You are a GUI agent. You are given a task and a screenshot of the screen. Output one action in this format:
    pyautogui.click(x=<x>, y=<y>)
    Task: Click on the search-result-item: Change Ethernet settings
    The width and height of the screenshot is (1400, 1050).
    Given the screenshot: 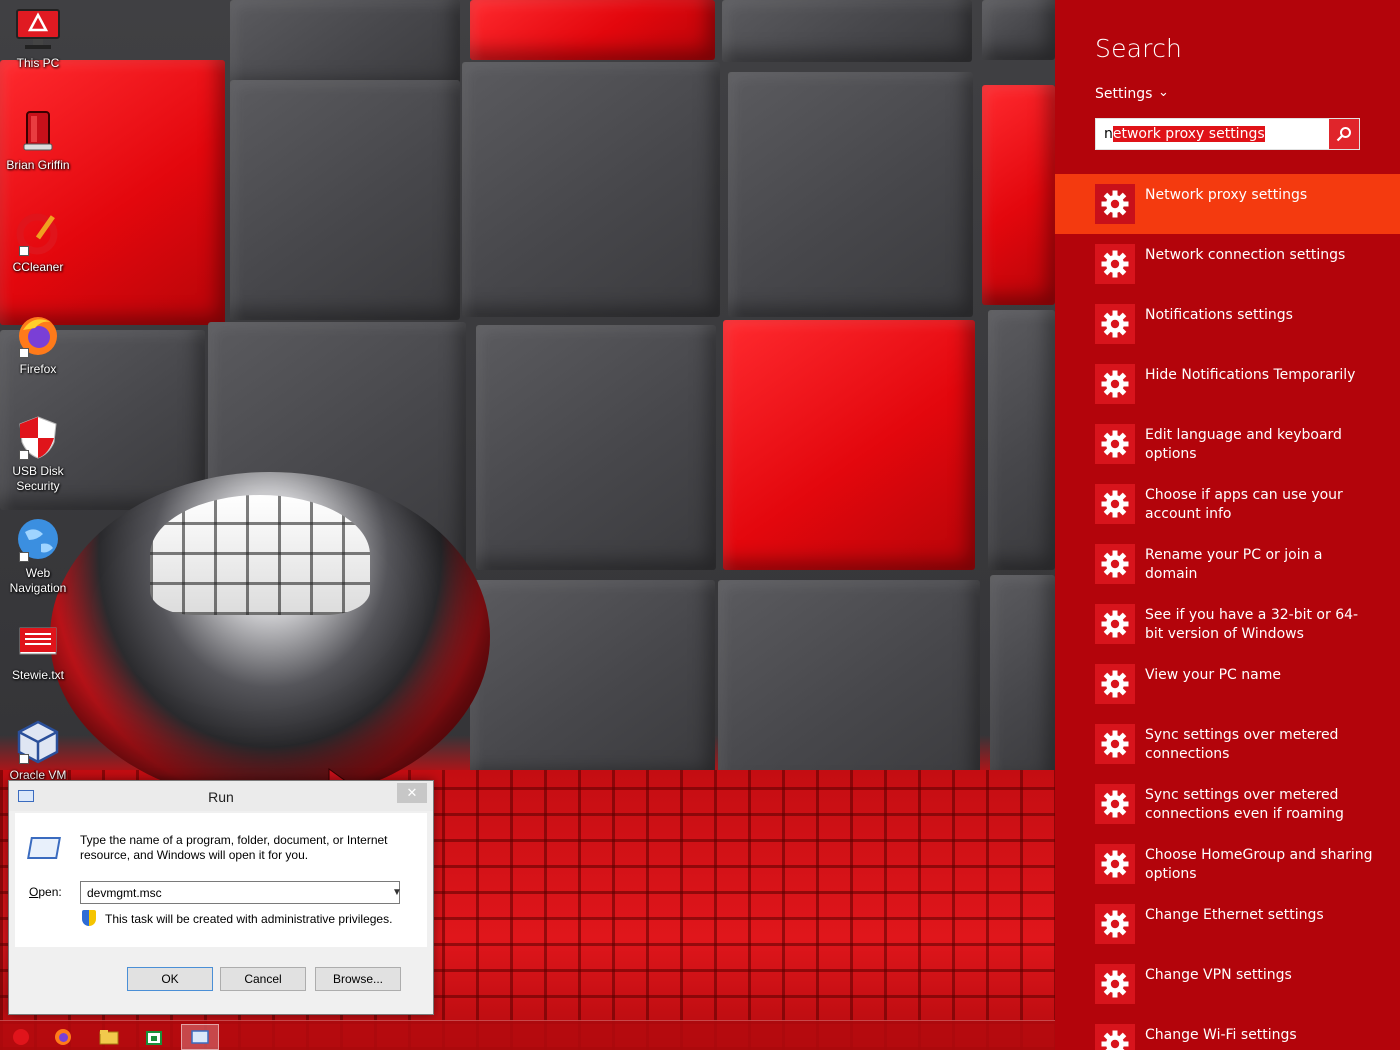 What is the action you would take?
    pyautogui.click(x=1227, y=924)
    